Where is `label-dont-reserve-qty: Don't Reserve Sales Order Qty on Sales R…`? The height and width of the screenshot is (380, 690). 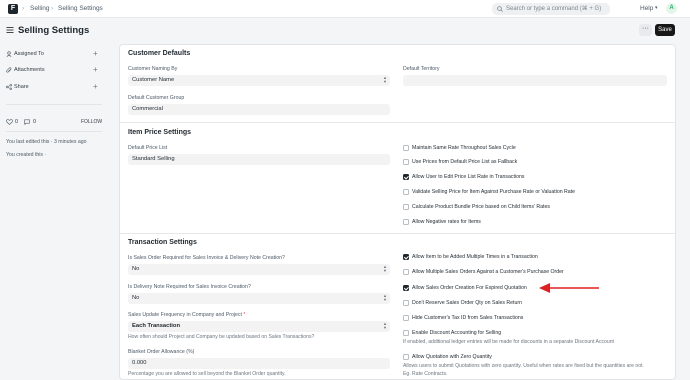
label-dont-reserve-qty: Don't Reserve Sales Order Qty on Sales R… is located at coordinates (467, 303).